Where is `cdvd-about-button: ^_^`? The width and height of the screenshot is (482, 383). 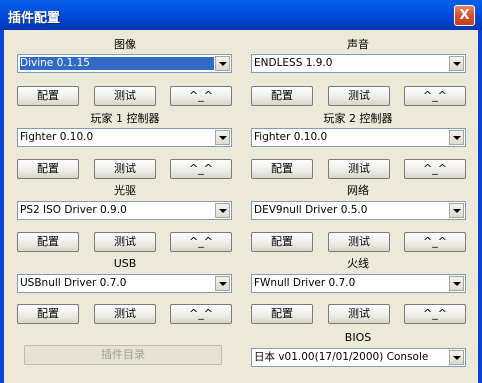 cdvd-about-button: ^_^ is located at coordinates (201, 242).